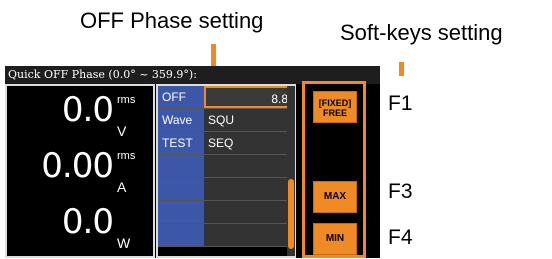 This screenshot has height=259, width=552. I want to click on table-scrollbar, so click(291, 171).